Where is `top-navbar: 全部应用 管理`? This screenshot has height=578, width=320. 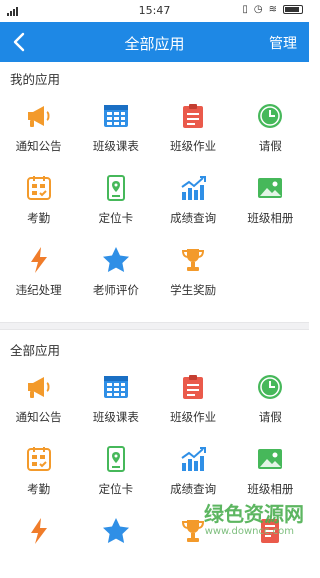 top-navbar: 全部应用 管理 is located at coordinates (154, 42).